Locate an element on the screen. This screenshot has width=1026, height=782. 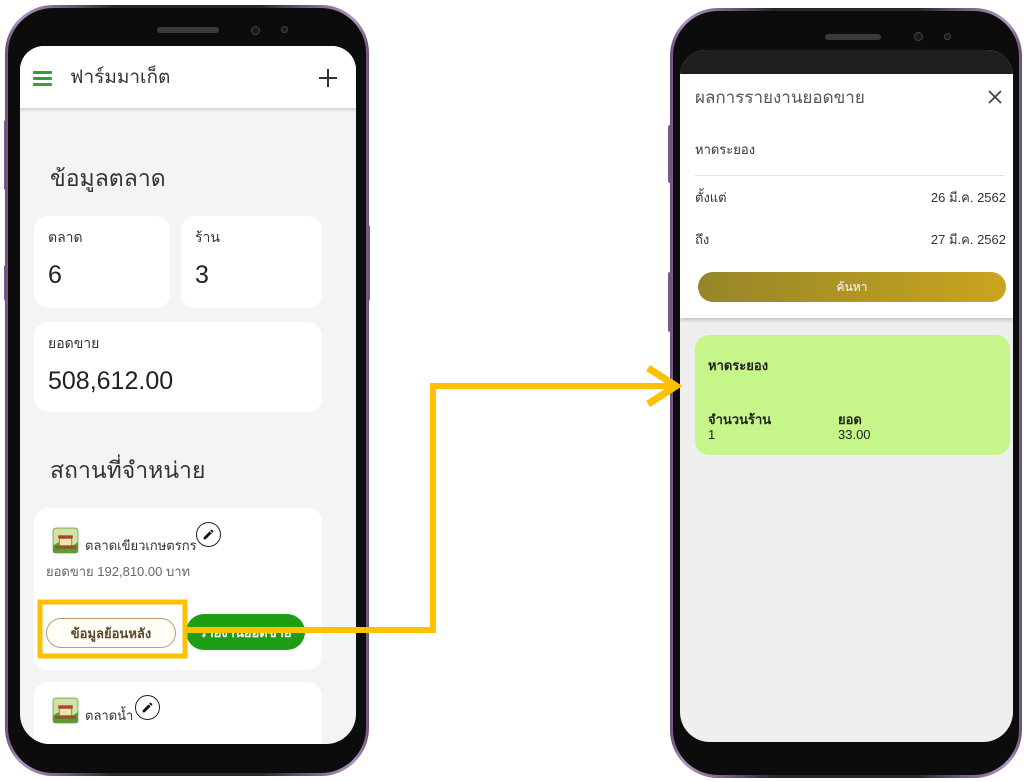
location-name: ตลาดเขียวเกษตรกร is located at coordinates (141, 545).